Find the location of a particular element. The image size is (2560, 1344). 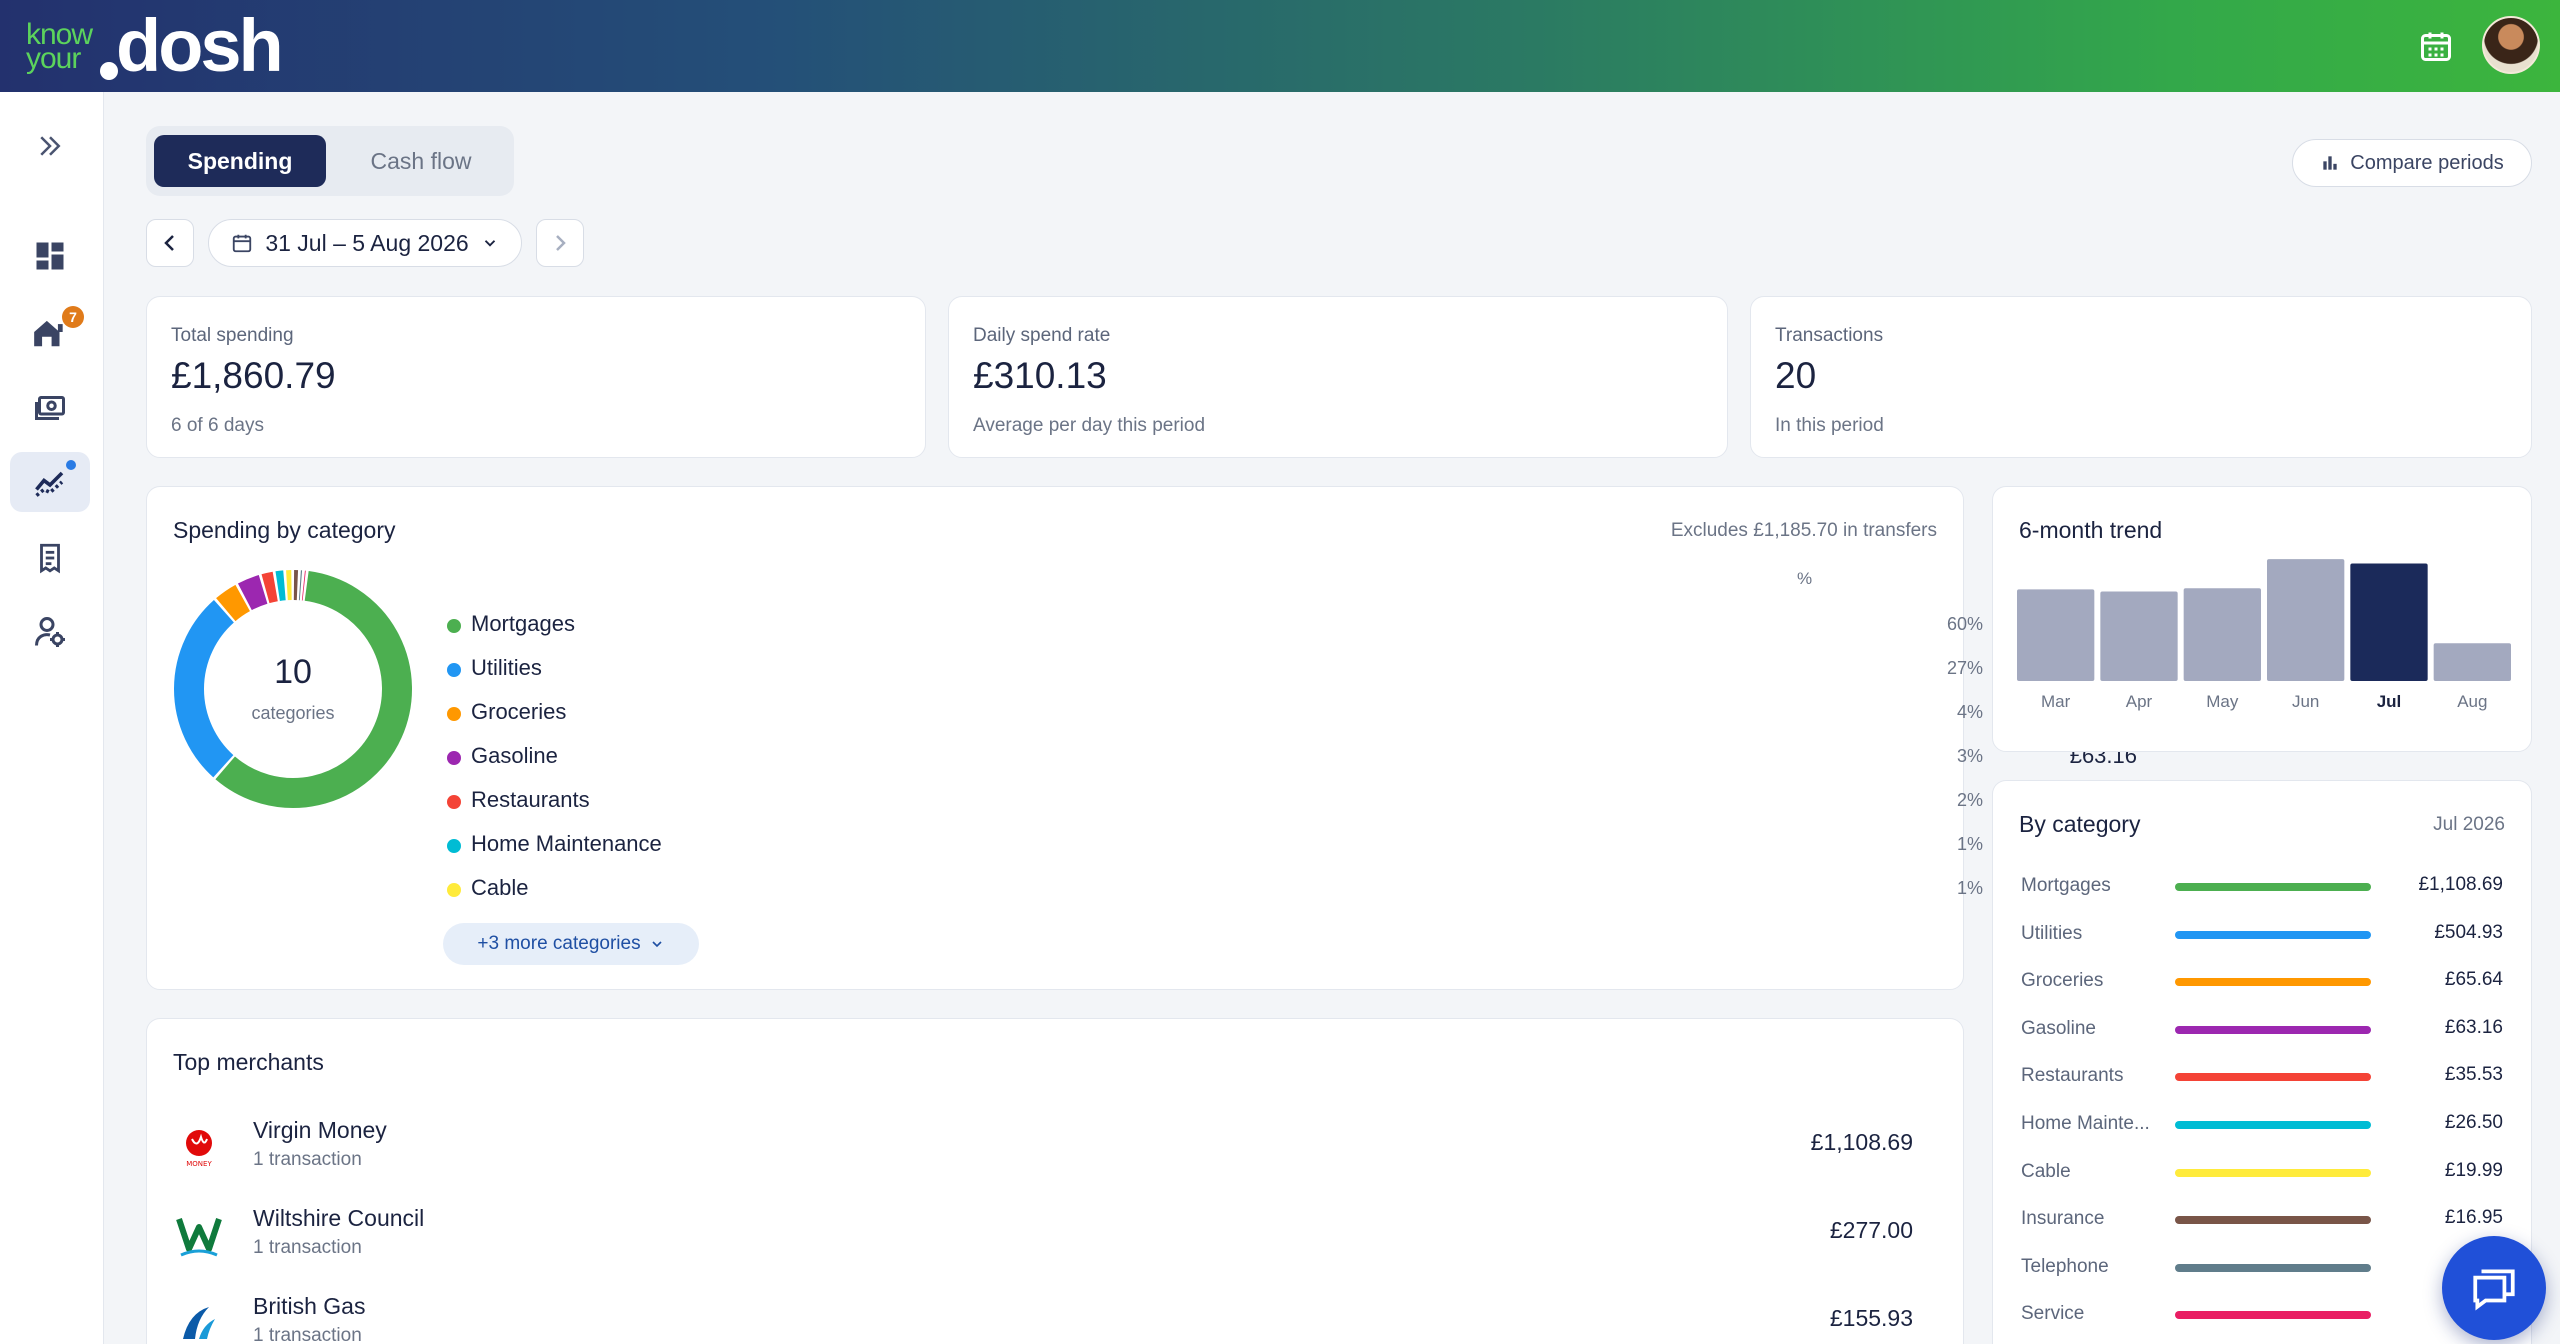

merchant-name: Virgin Money is located at coordinates (320, 1130).